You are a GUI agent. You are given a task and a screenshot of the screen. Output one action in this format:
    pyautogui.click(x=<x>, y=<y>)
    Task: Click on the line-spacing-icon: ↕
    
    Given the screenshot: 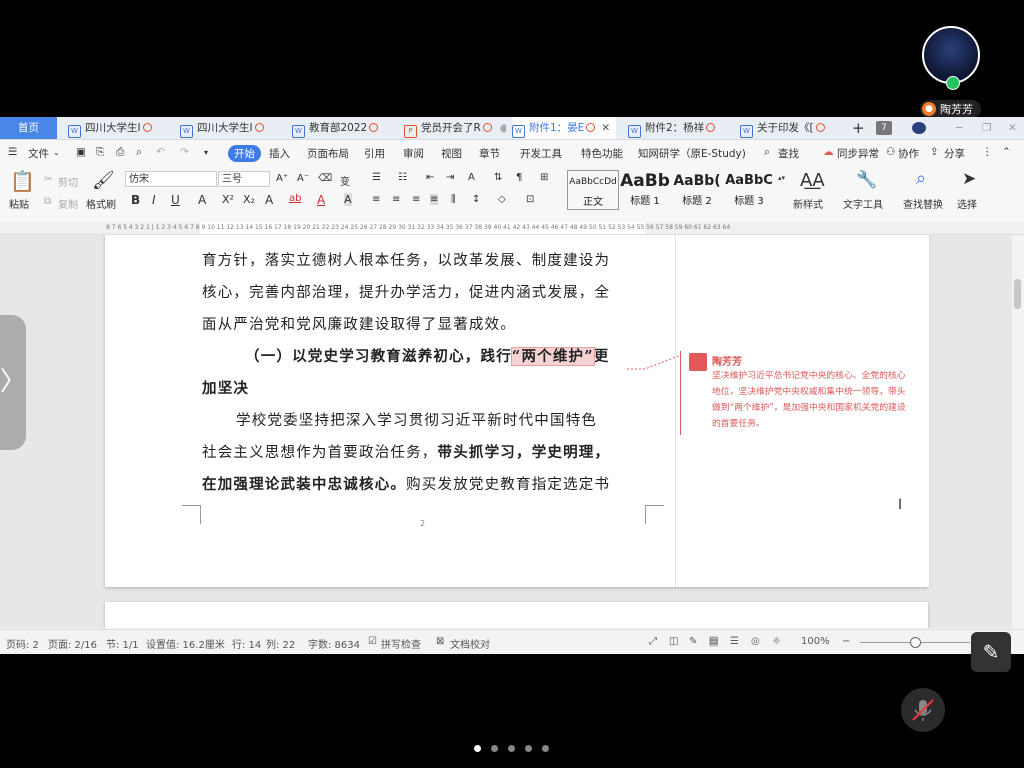 What is the action you would take?
    pyautogui.click(x=476, y=199)
    